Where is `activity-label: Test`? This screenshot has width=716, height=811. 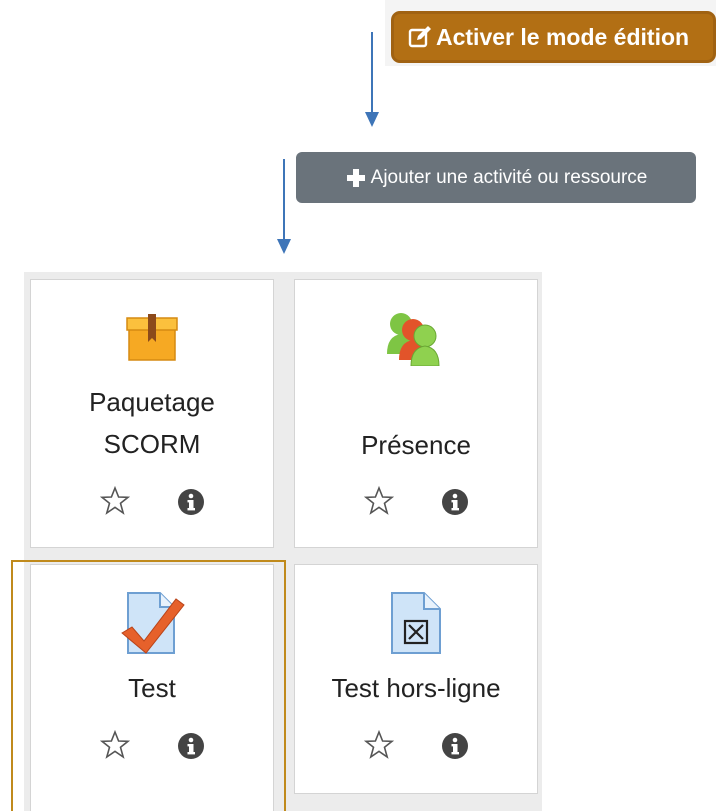
activity-label: Test is located at coordinates (152, 688).